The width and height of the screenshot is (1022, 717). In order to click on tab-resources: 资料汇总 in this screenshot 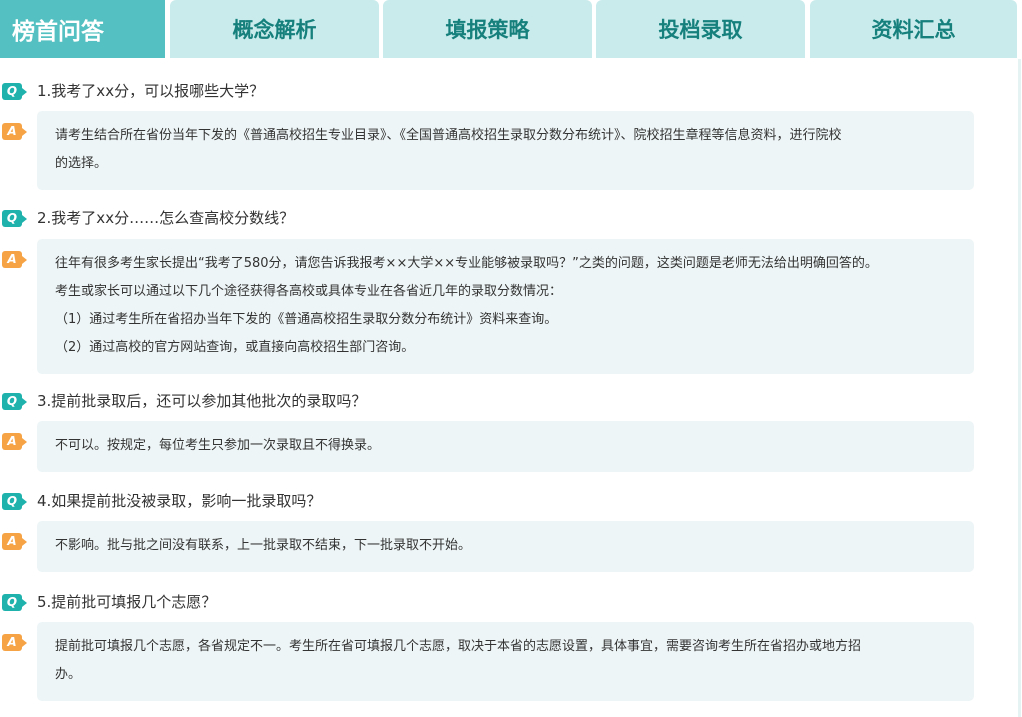, I will do `click(913, 29)`.